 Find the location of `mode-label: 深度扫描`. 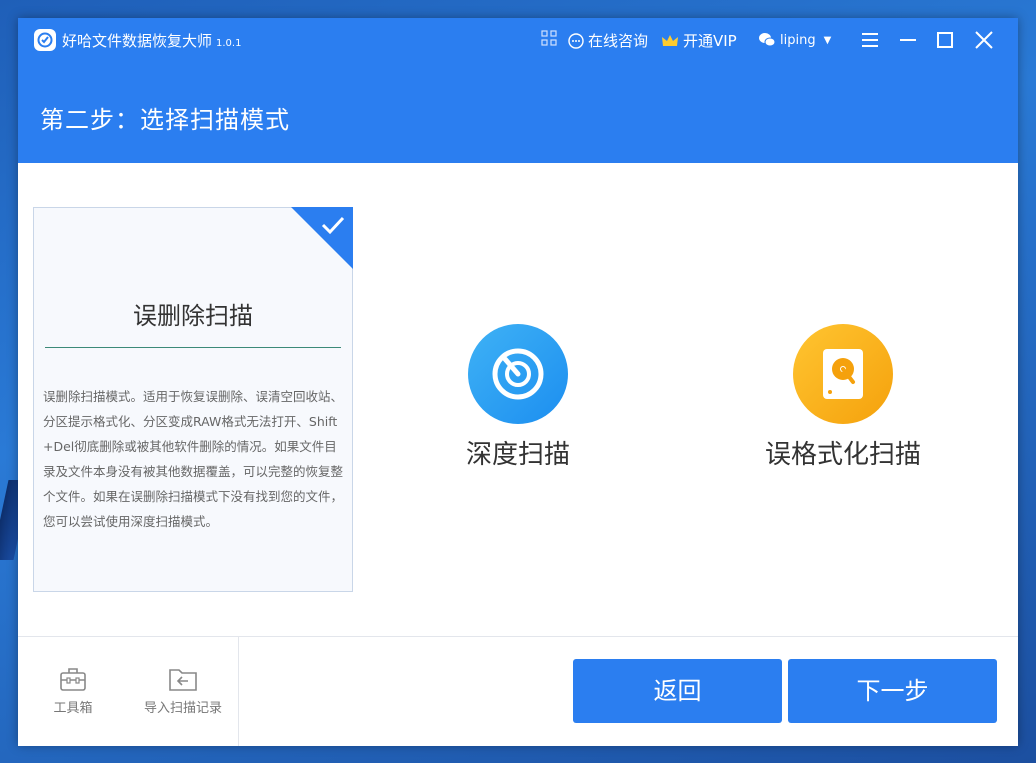

mode-label: 深度扫描 is located at coordinates (517, 455).